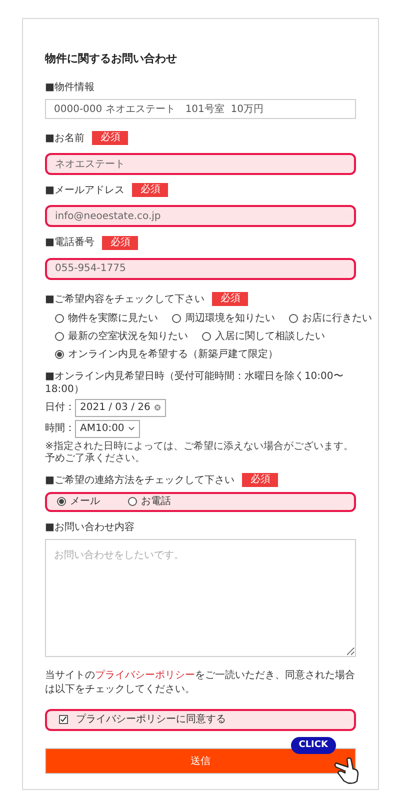 This screenshot has width=401, height=800. I want to click on chevron-down-icon, so click(132, 428).